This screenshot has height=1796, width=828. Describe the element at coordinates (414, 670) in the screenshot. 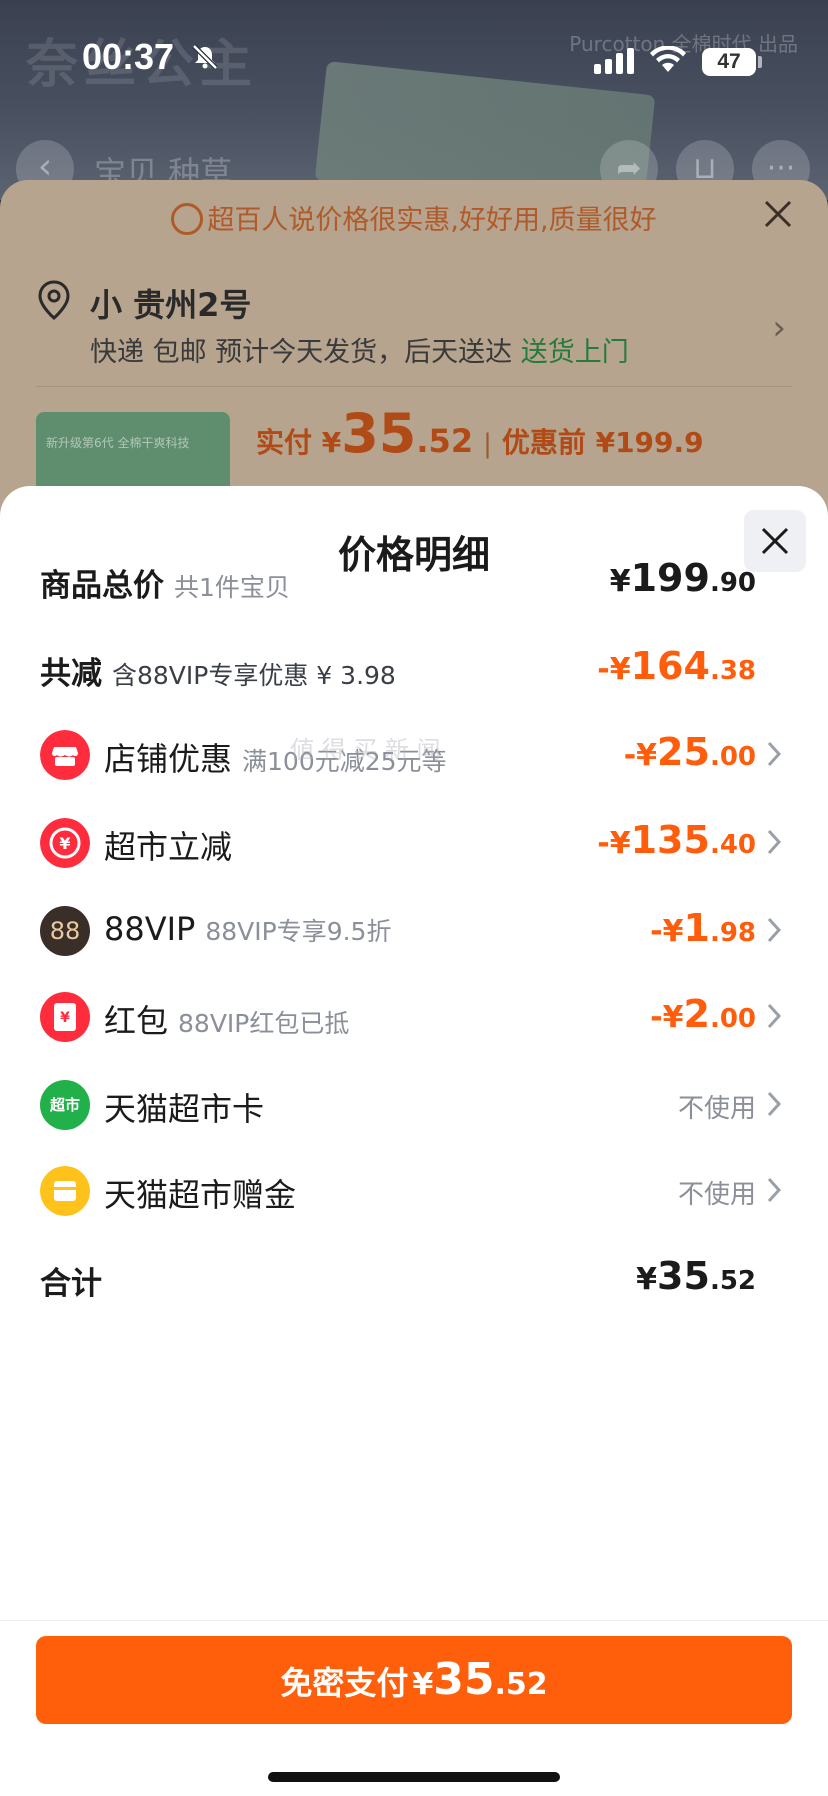

I see `row-total-discount: 共减 含88VIP专享优惠 ¥ 3.98 -¥164.38` at that location.